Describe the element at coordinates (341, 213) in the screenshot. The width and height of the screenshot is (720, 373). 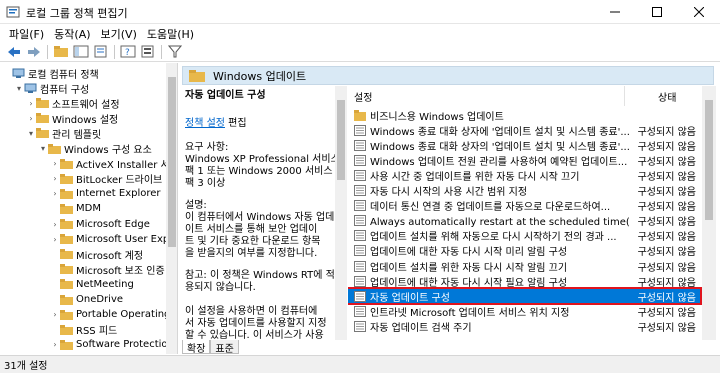
I see `description-scrollbar` at that location.